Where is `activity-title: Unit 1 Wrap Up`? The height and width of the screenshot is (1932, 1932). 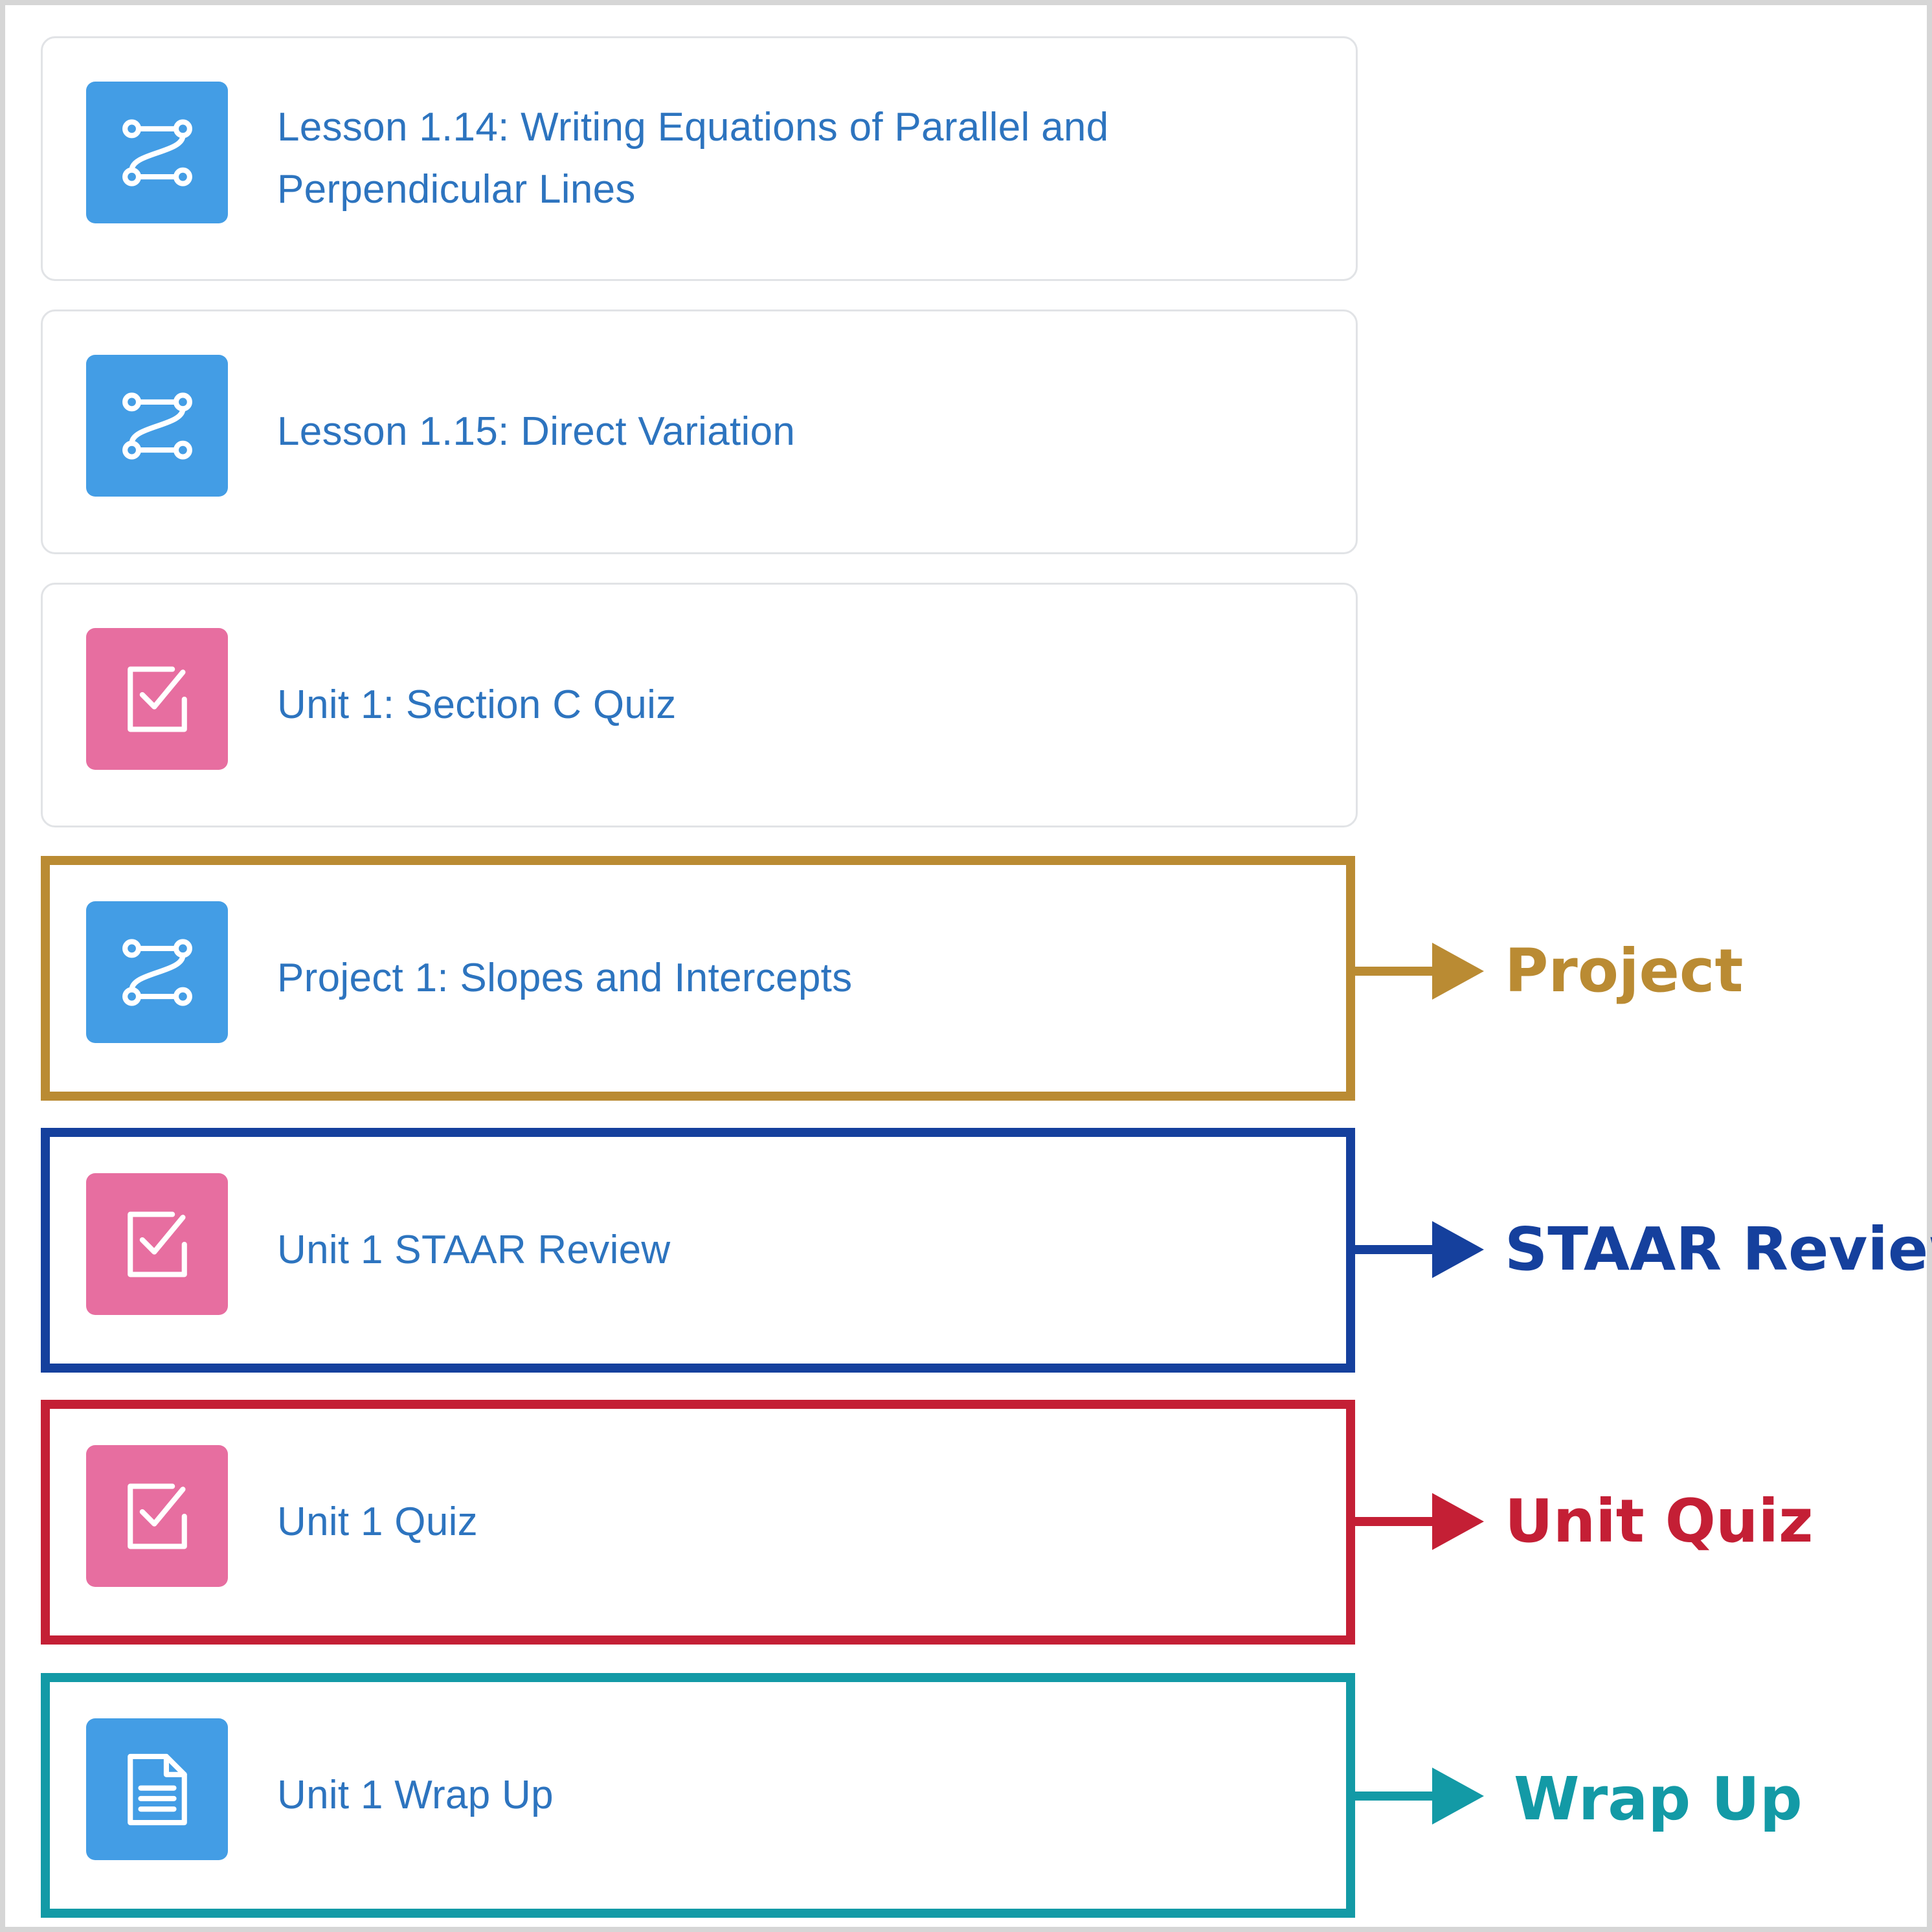 activity-title: Unit 1 Wrap Up is located at coordinates (416, 1795).